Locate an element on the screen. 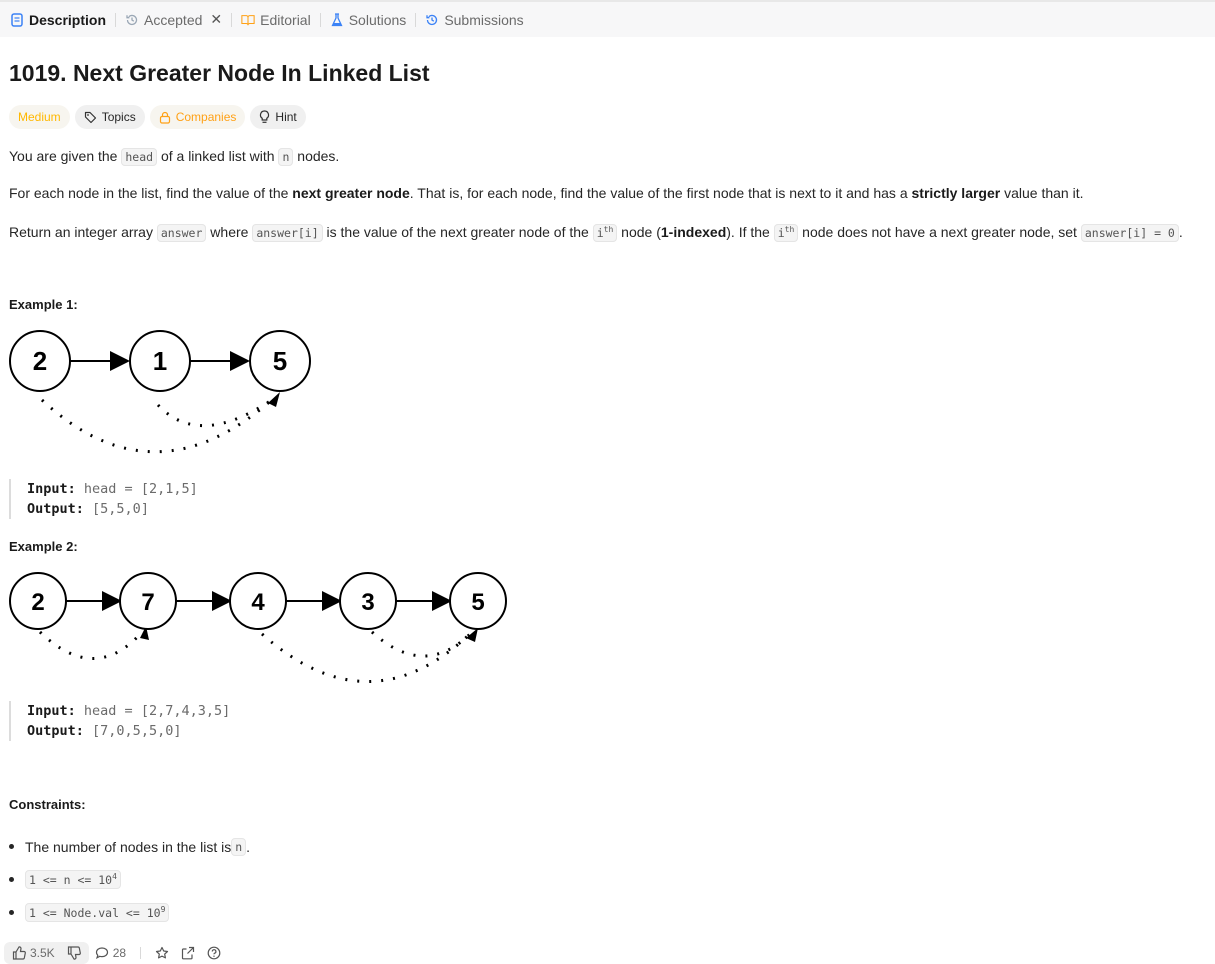 The image size is (1215, 964). comments-button: 28 is located at coordinates (110, 953).